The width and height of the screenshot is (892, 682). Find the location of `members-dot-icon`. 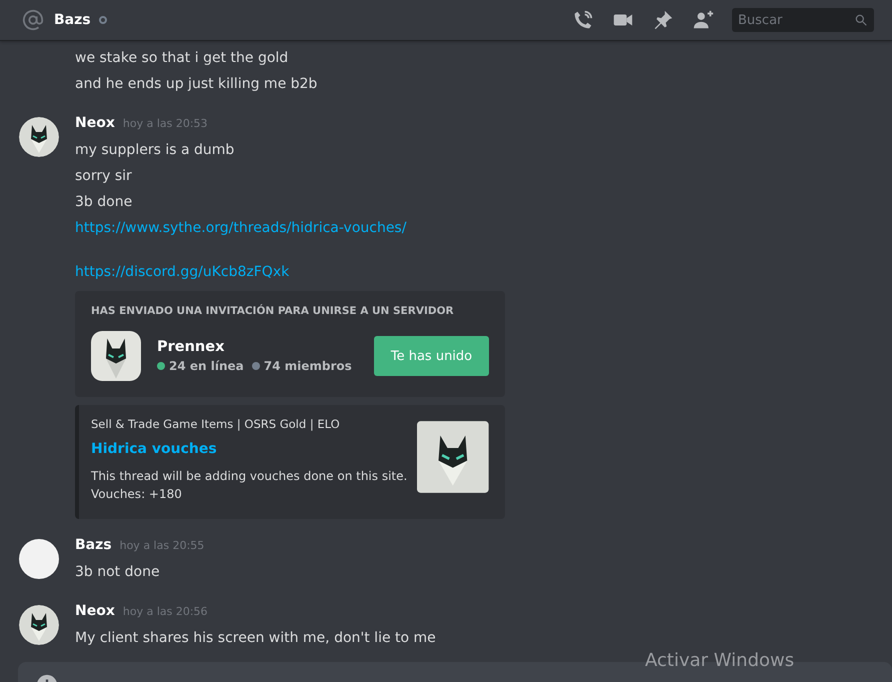

members-dot-icon is located at coordinates (256, 366).